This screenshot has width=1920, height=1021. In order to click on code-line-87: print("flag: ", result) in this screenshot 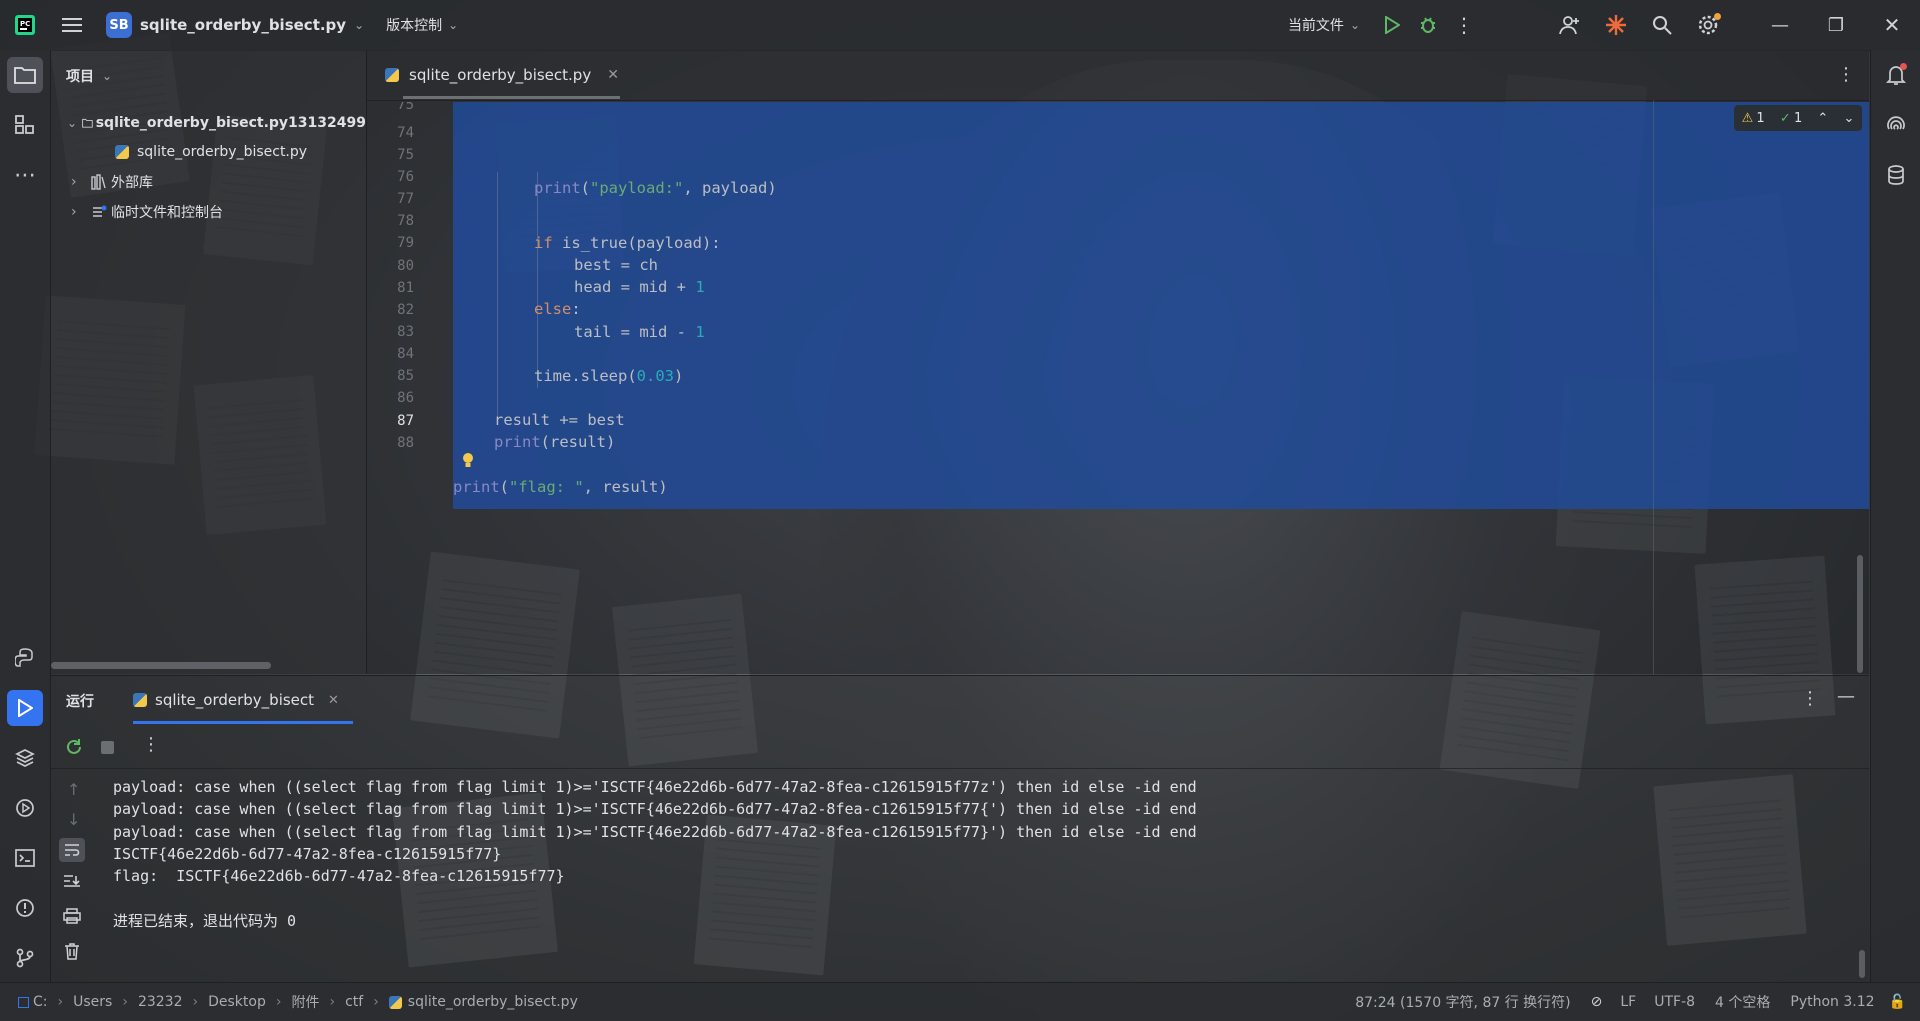, I will do `click(560, 487)`.